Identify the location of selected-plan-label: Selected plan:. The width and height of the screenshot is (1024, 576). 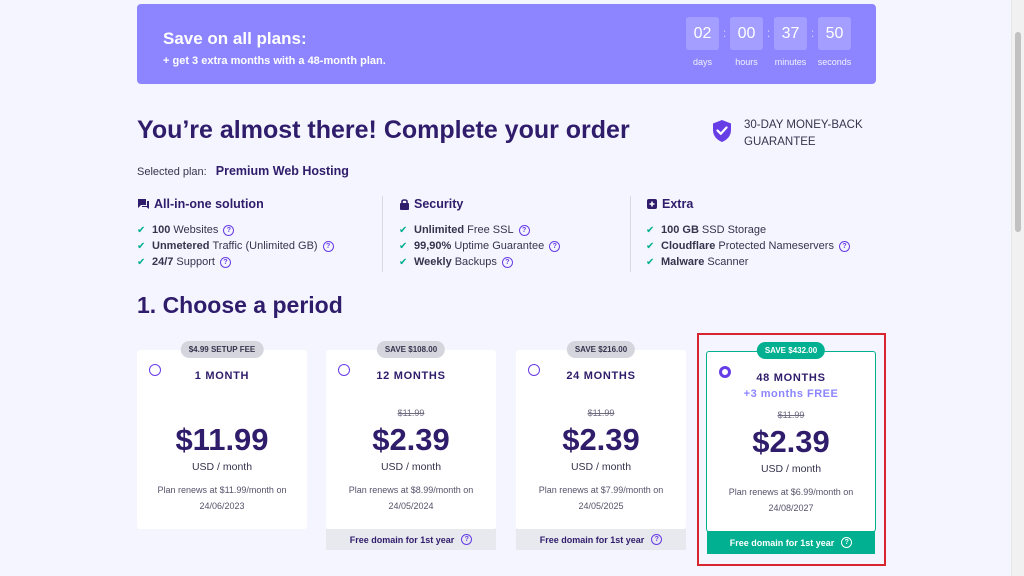
(172, 172).